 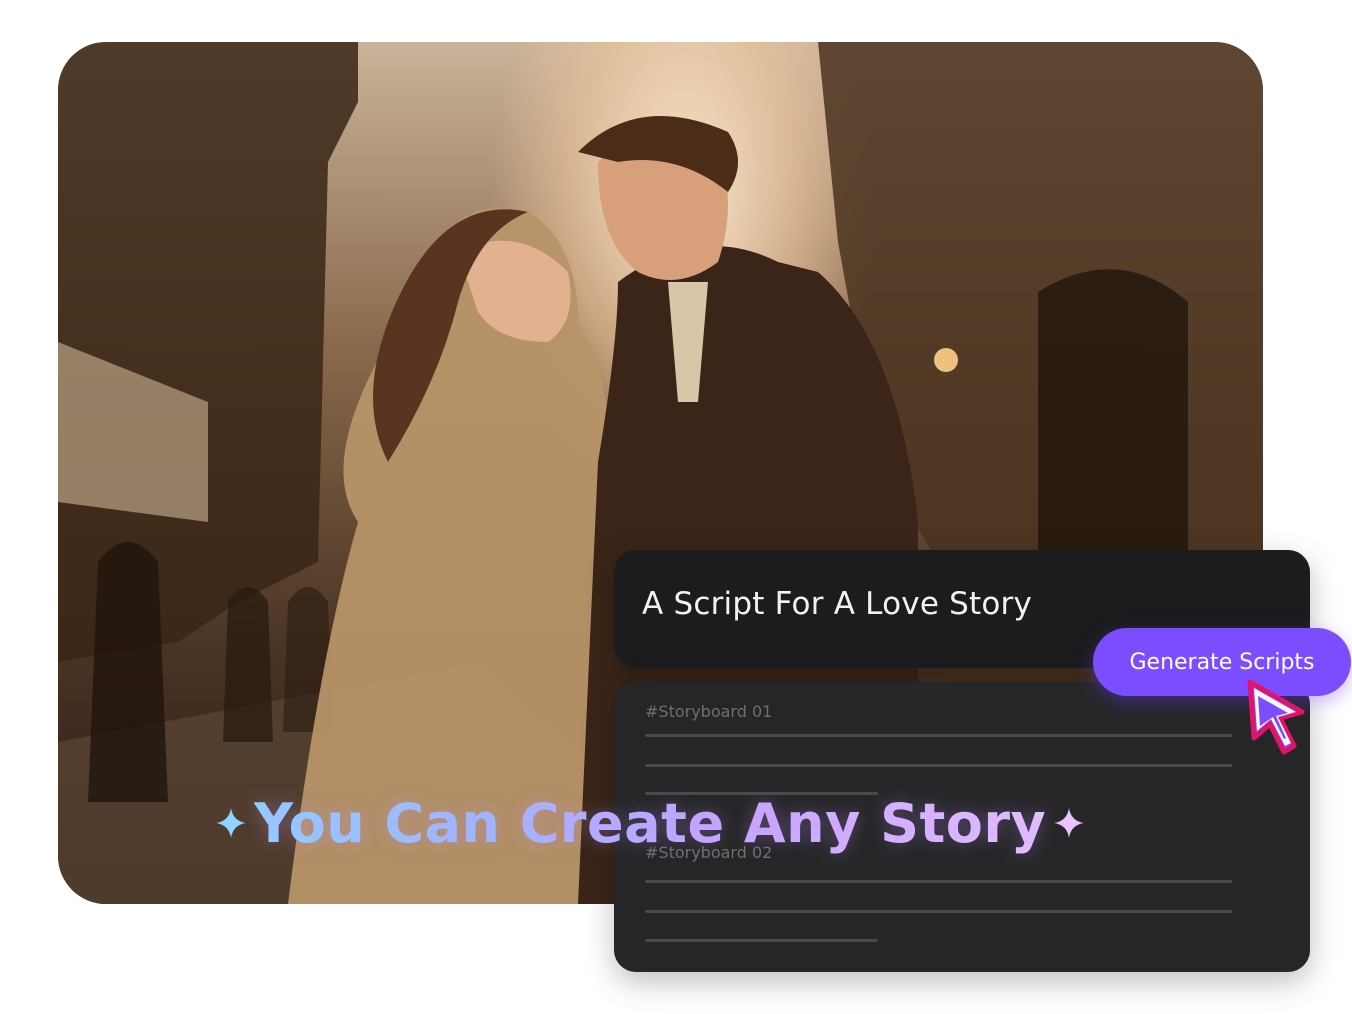 I want to click on headline-text: You Can Create Any Story, so click(x=650, y=823).